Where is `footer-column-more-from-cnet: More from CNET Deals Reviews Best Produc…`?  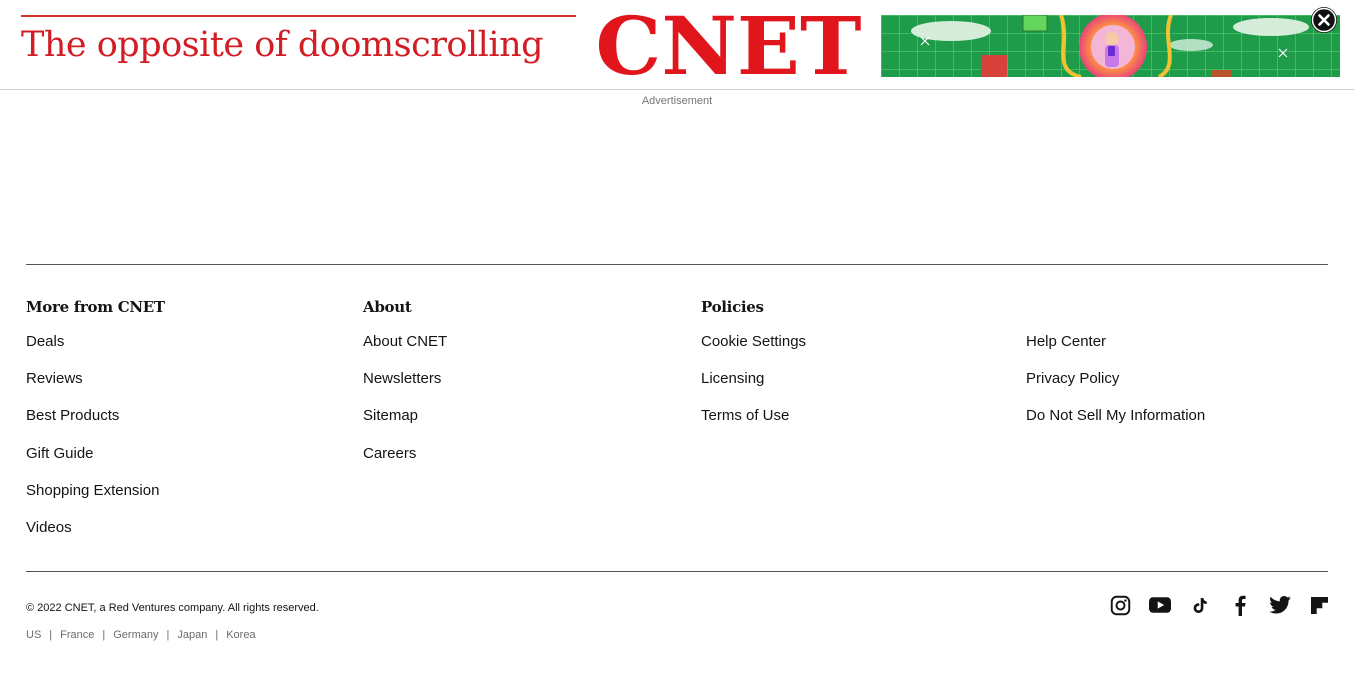
footer-column-more-from-cnet: More from CNET Deals Reviews Best Produc… is located at coordinates (95, 426).